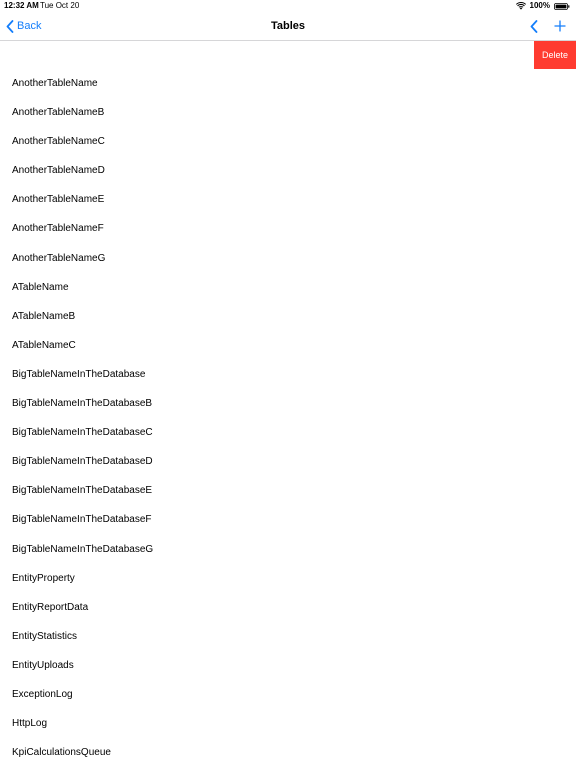  What do you see at coordinates (288, 636) in the screenshot?
I see `table-row: EntityStatistics` at bounding box center [288, 636].